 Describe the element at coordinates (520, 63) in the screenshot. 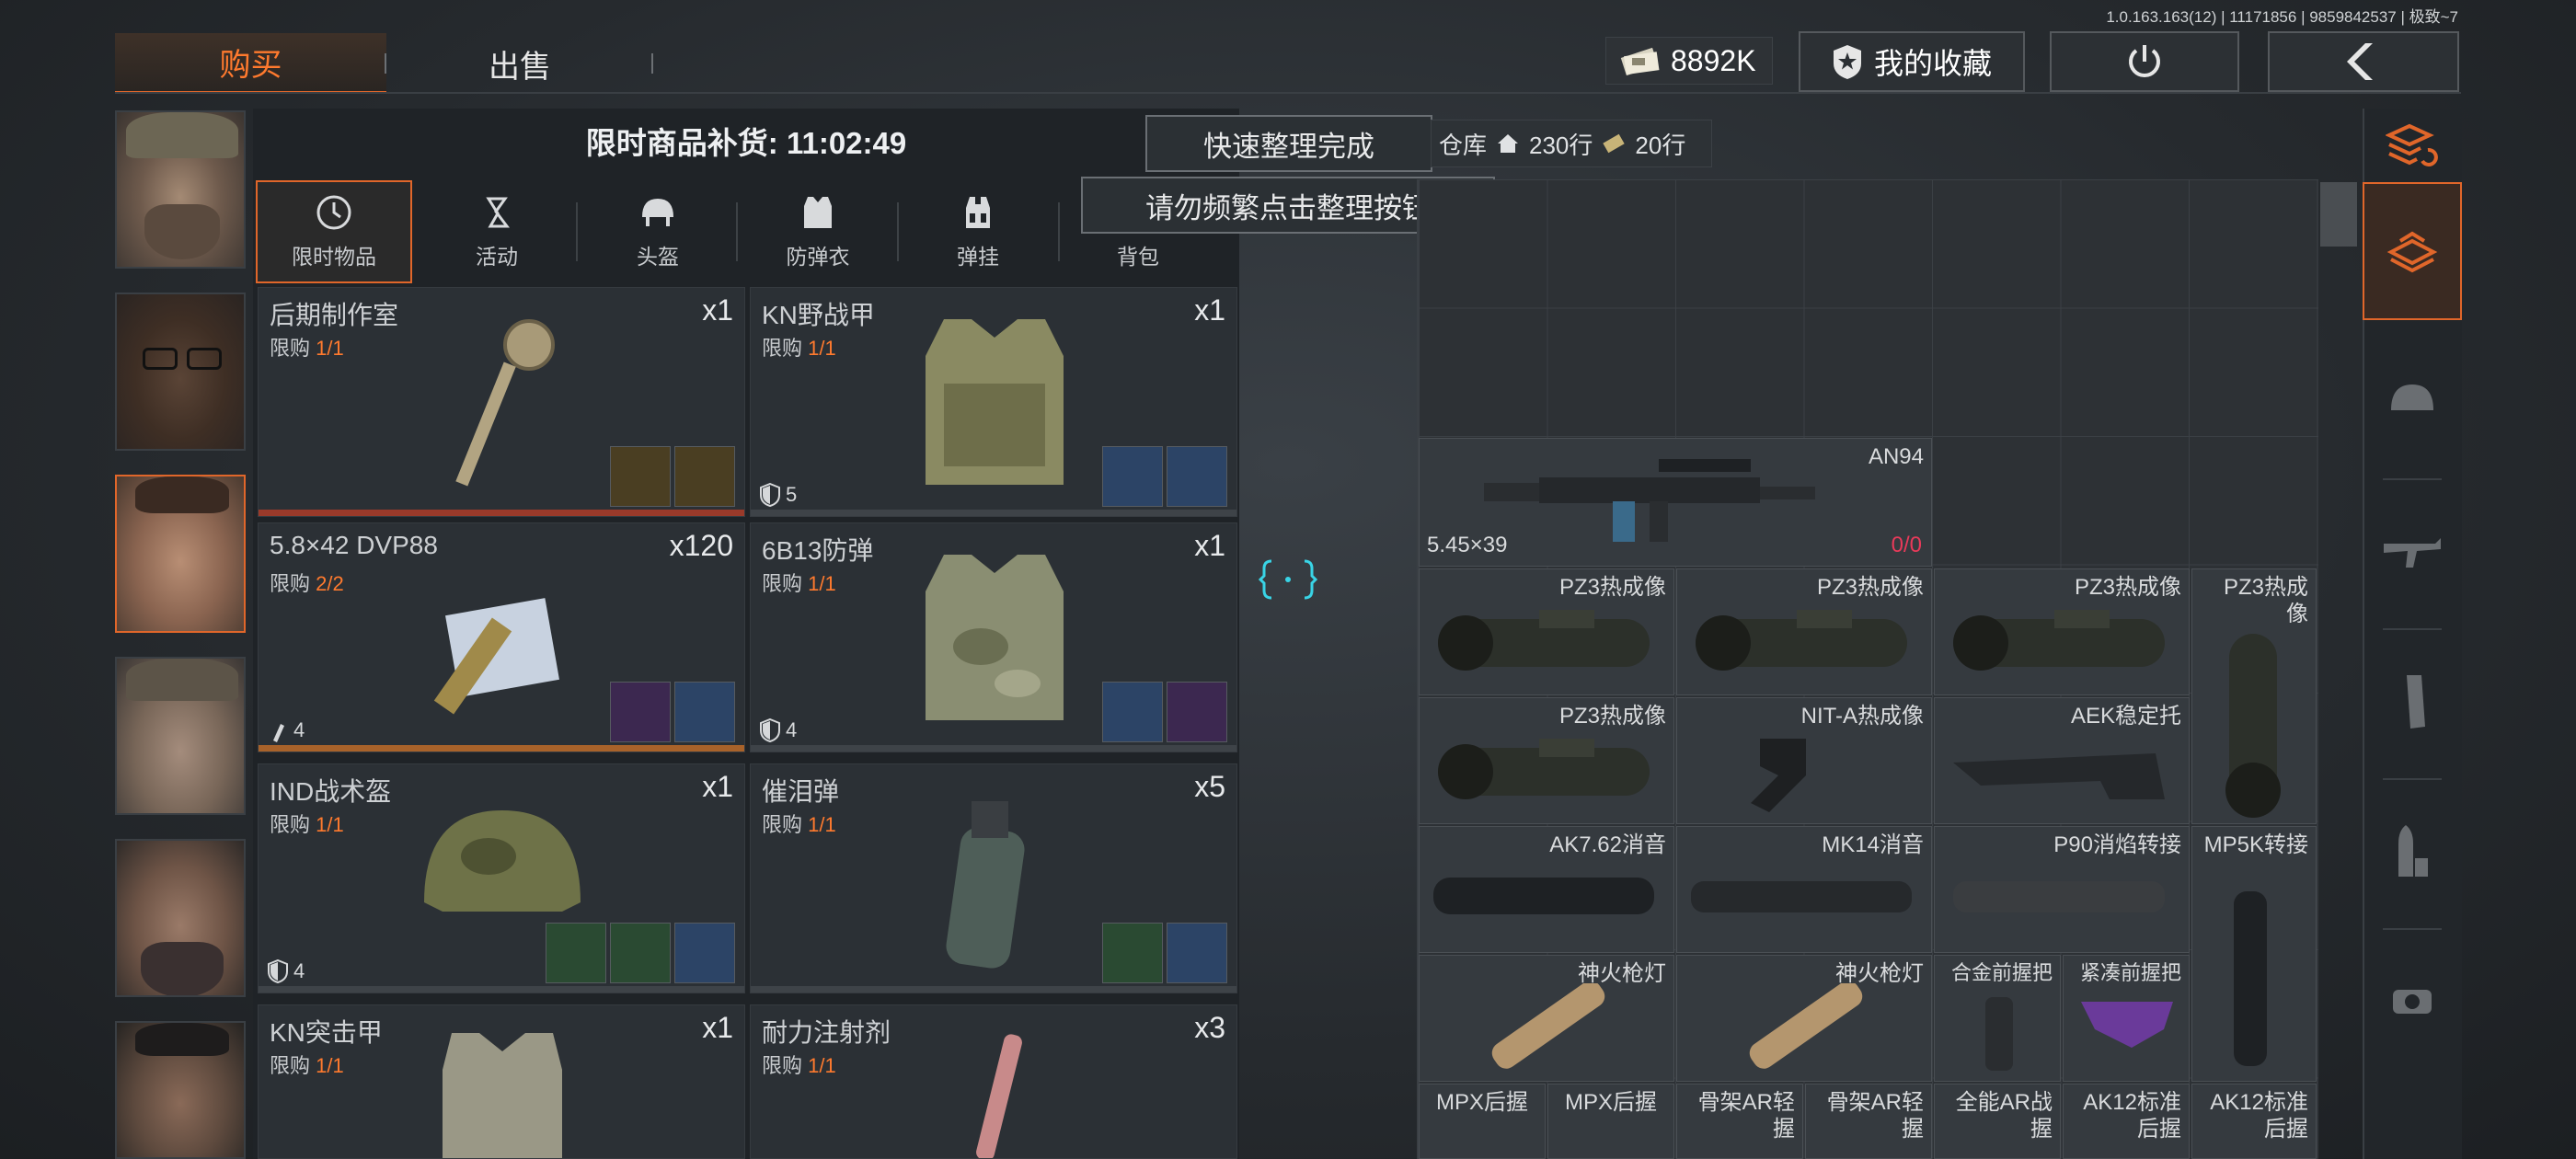

I see `tab-sell: 出售` at that location.